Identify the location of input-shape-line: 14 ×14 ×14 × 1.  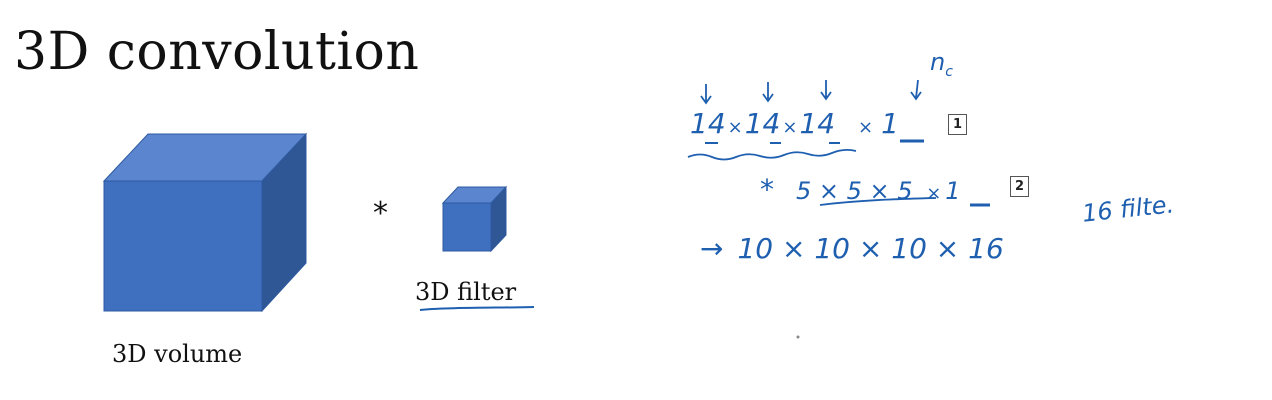
(794, 123).